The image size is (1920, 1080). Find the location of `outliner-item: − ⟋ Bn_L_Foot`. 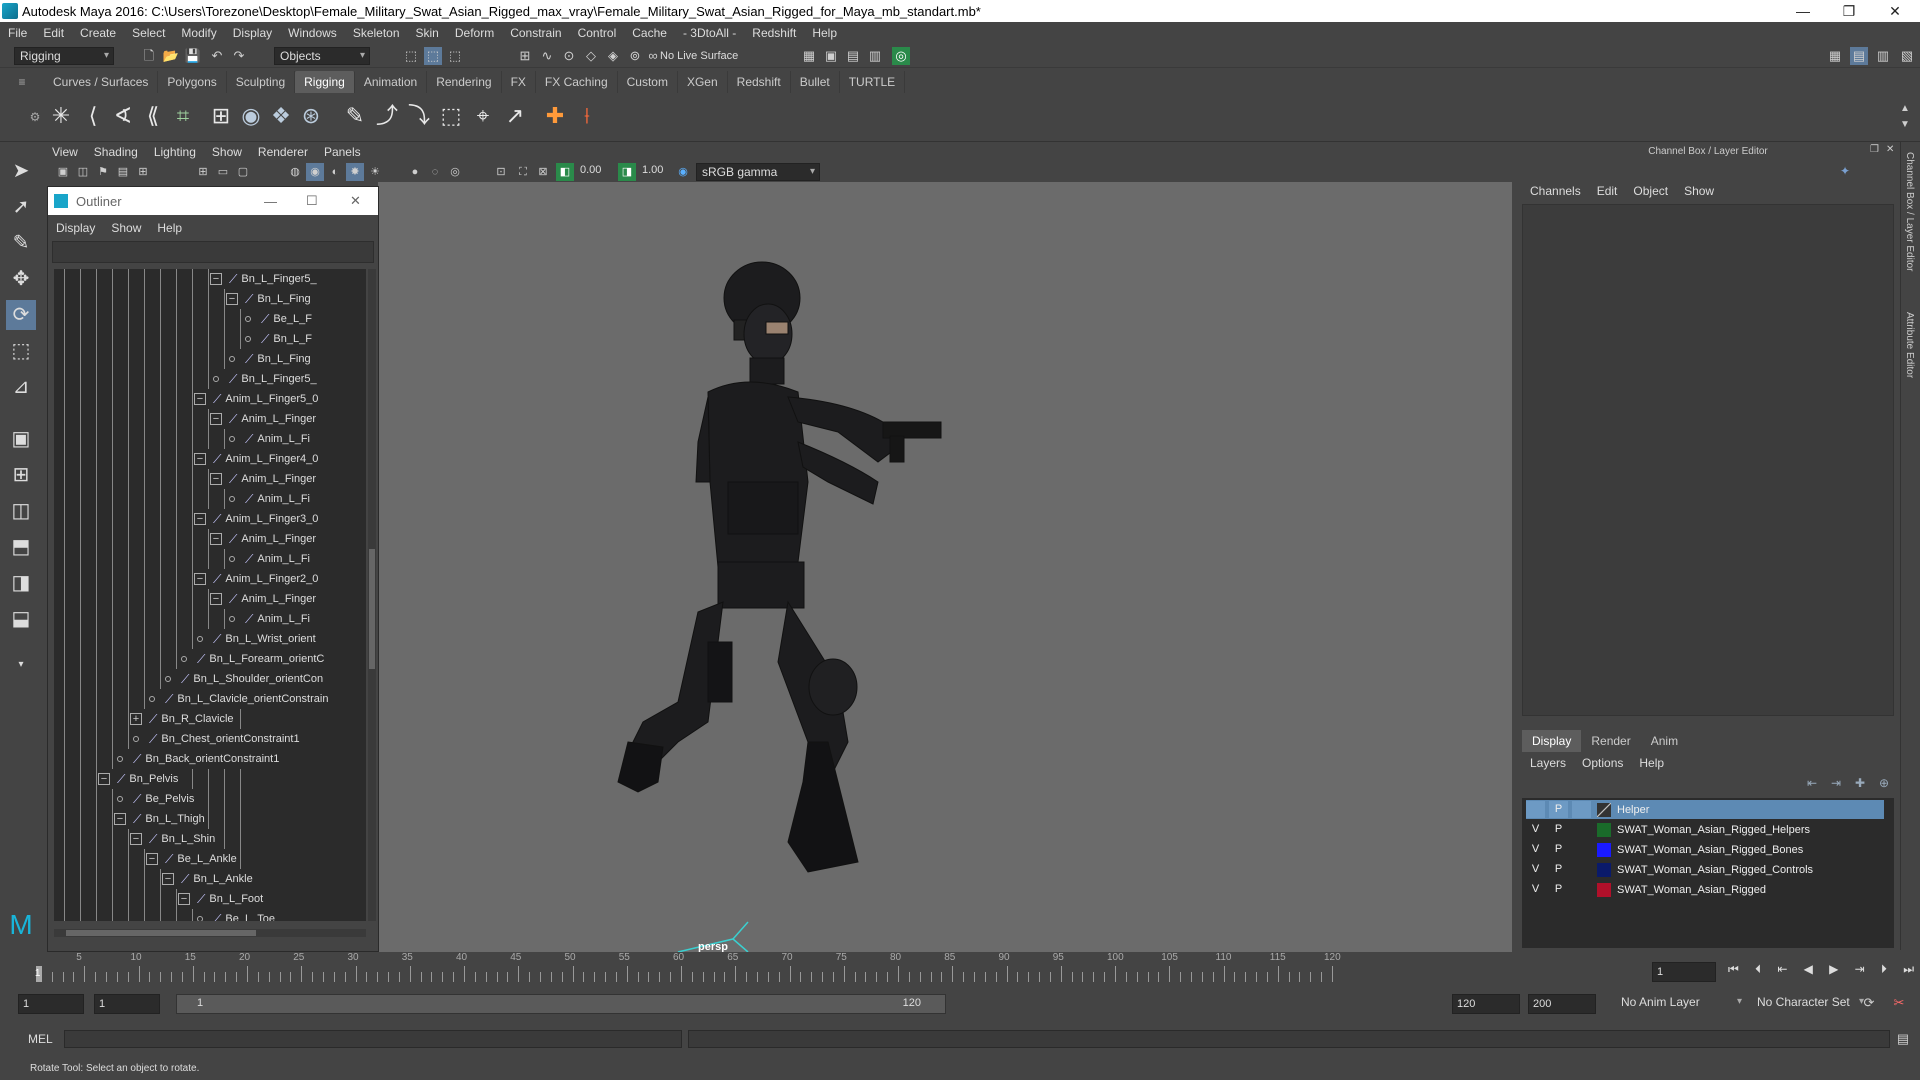

outliner-item: − ⟋ Bn_L_Foot is located at coordinates (221, 899).